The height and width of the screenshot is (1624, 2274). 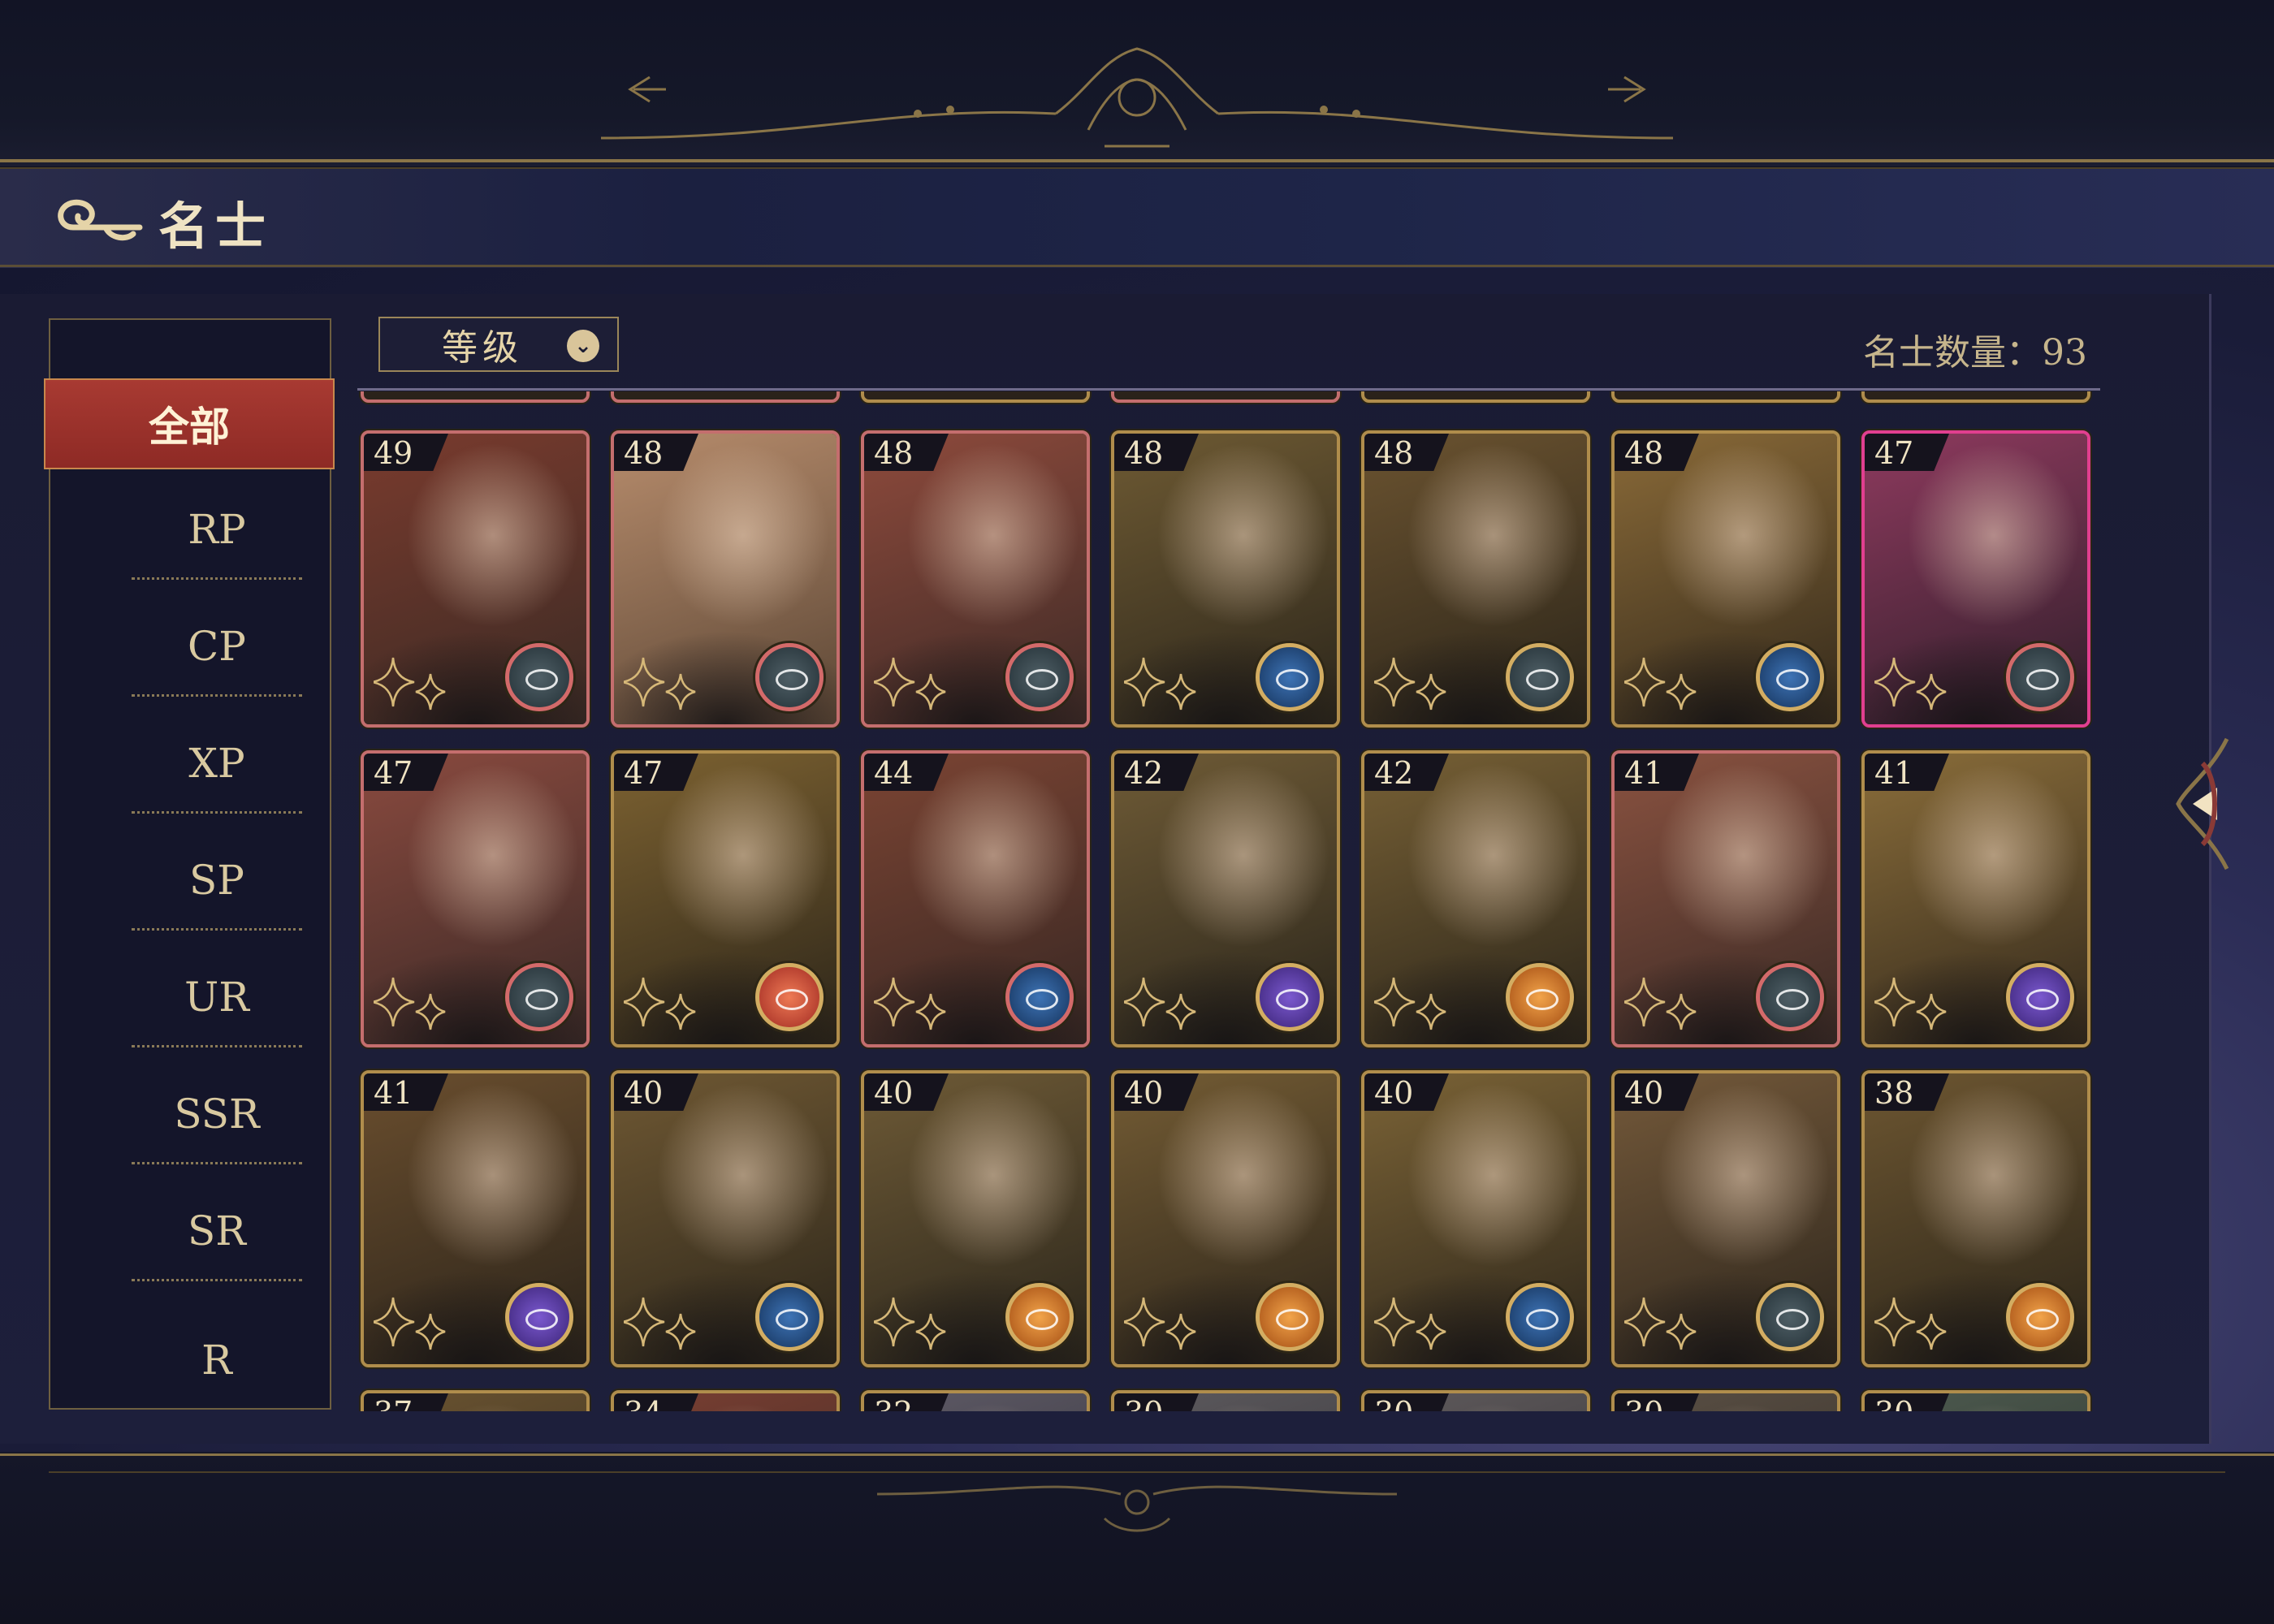 I want to click on hero-card: 44, so click(x=975, y=898).